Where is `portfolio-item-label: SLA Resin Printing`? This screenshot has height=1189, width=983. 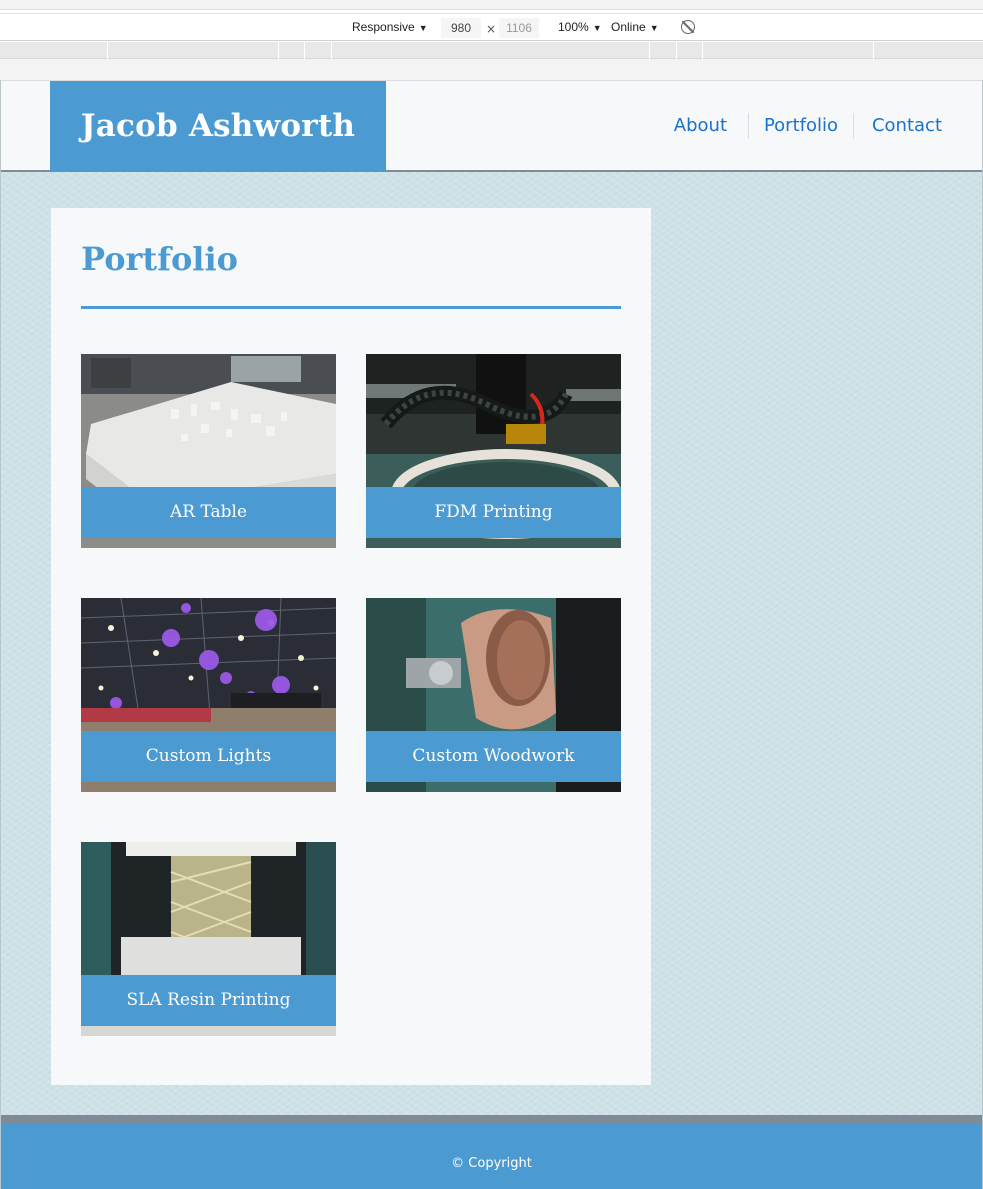 portfolio-item-label: SLA Resin Printing is located at coordinates (208, 1000).